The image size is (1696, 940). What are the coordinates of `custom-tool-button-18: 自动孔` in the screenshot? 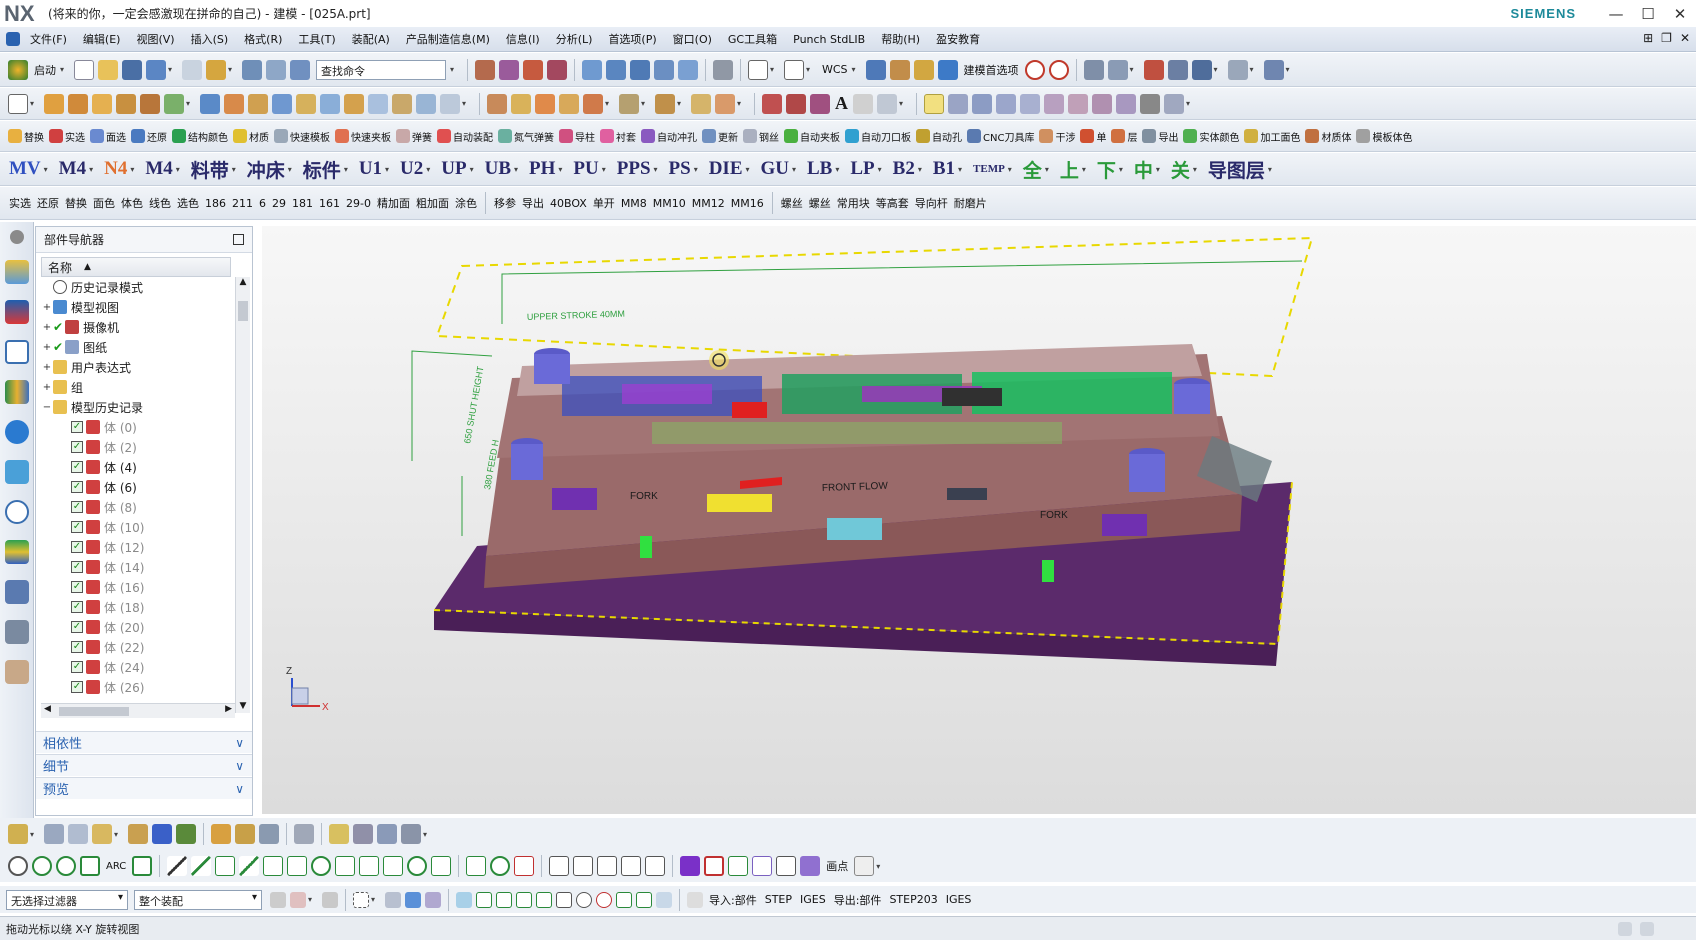 It's located at (947, 136).